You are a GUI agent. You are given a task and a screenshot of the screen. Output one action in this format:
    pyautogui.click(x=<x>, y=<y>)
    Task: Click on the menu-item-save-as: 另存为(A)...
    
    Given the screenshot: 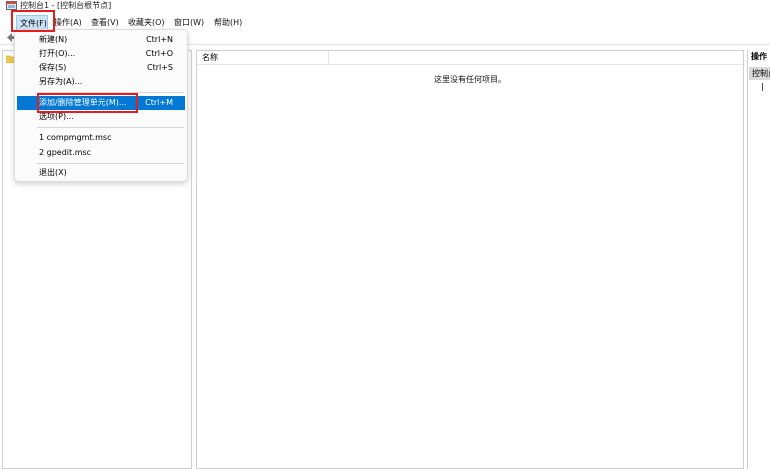 What is the action you would take?
    pyautogui.click(x=101, y=82)
    